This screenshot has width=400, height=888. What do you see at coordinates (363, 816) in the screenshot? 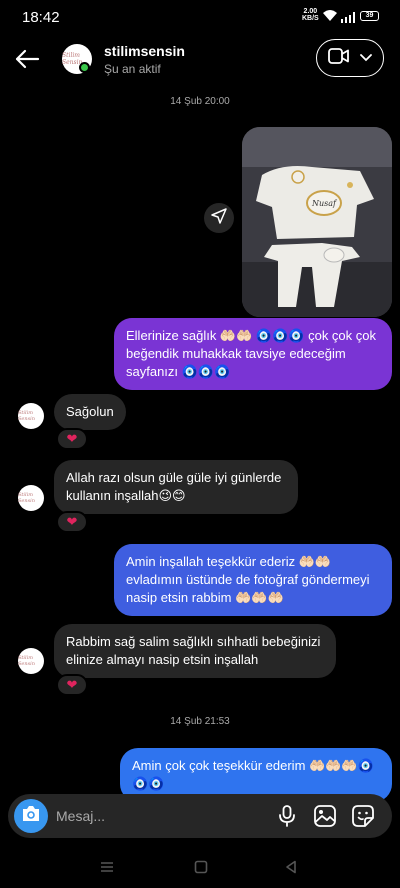
I see `sticker-icon` at bounding box center [363, 816].